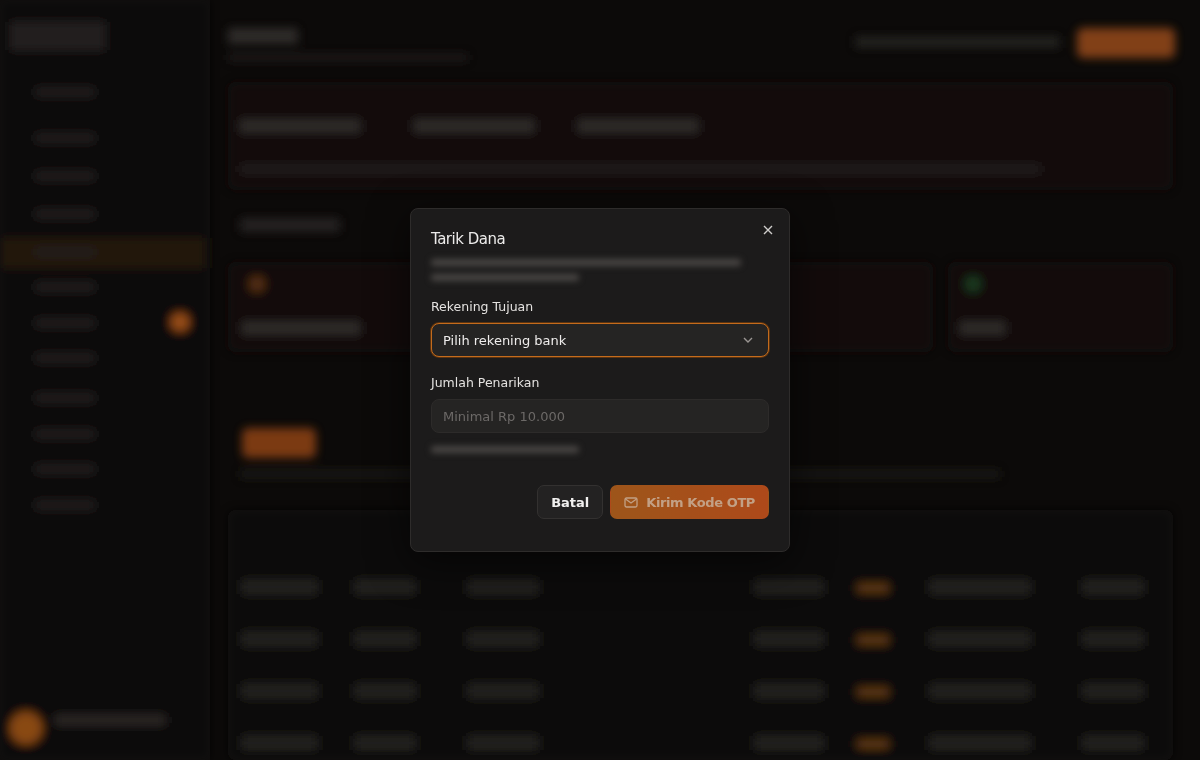 This screenshot has width=1200, height=760. Describe the element at coordinates (768, 230) in the screenshot. I see `close-icon` at that location.